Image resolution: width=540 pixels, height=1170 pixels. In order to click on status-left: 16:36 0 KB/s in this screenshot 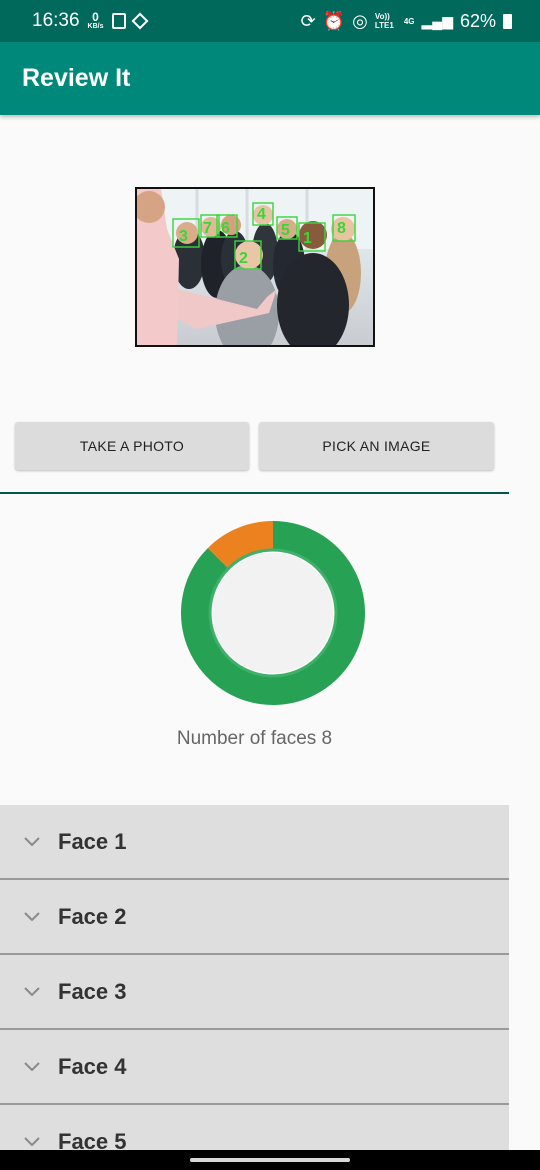, I will do `click(90, 20)`.